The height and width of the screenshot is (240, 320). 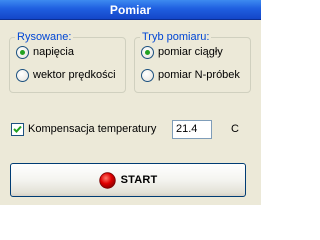 I want to click on kompensacja-label: Kompensacja temperatury, so click(x=92, y=129).